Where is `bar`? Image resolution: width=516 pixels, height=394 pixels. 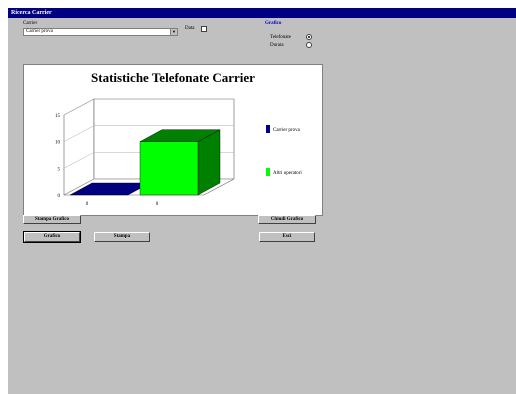
bar is located at coordinates (169, 168).